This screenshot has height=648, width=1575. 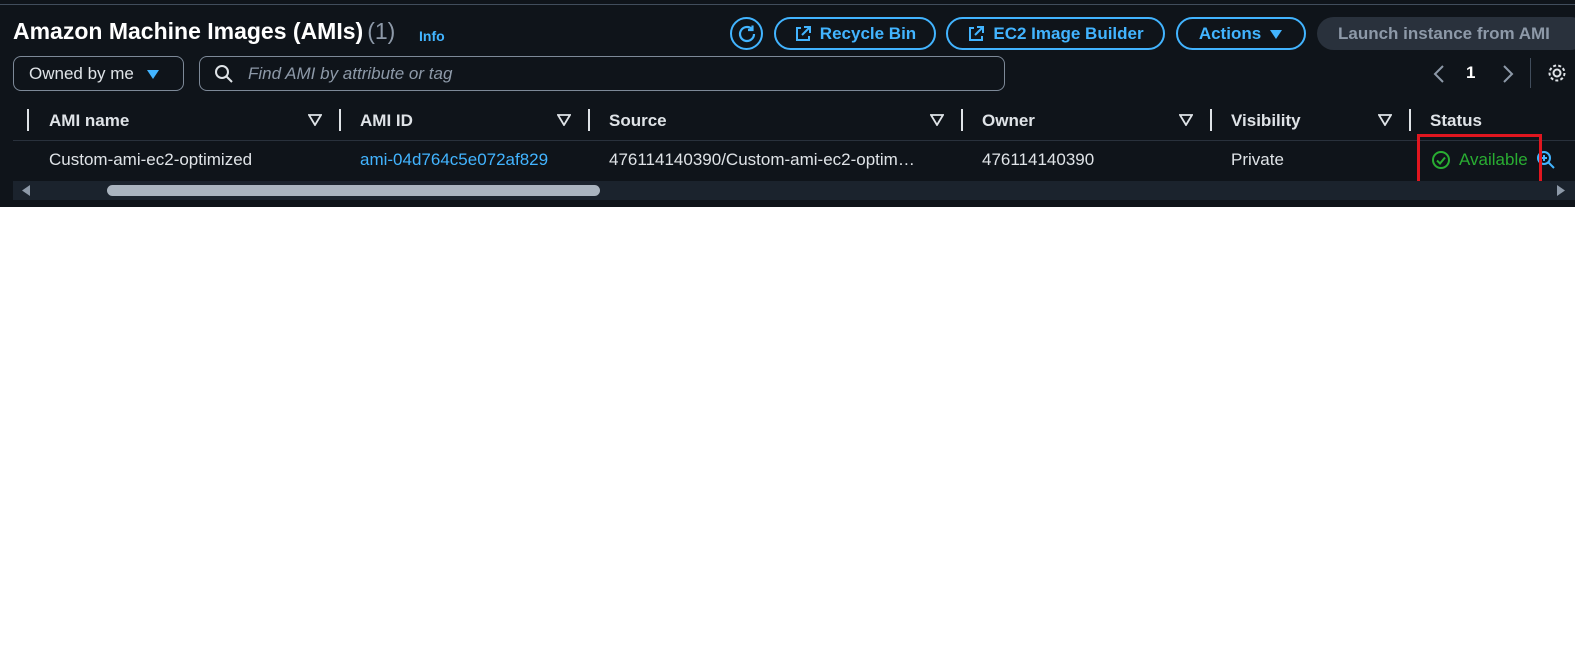 I want to click on column-header-owner: Owner, so click(x=1008, y=121).